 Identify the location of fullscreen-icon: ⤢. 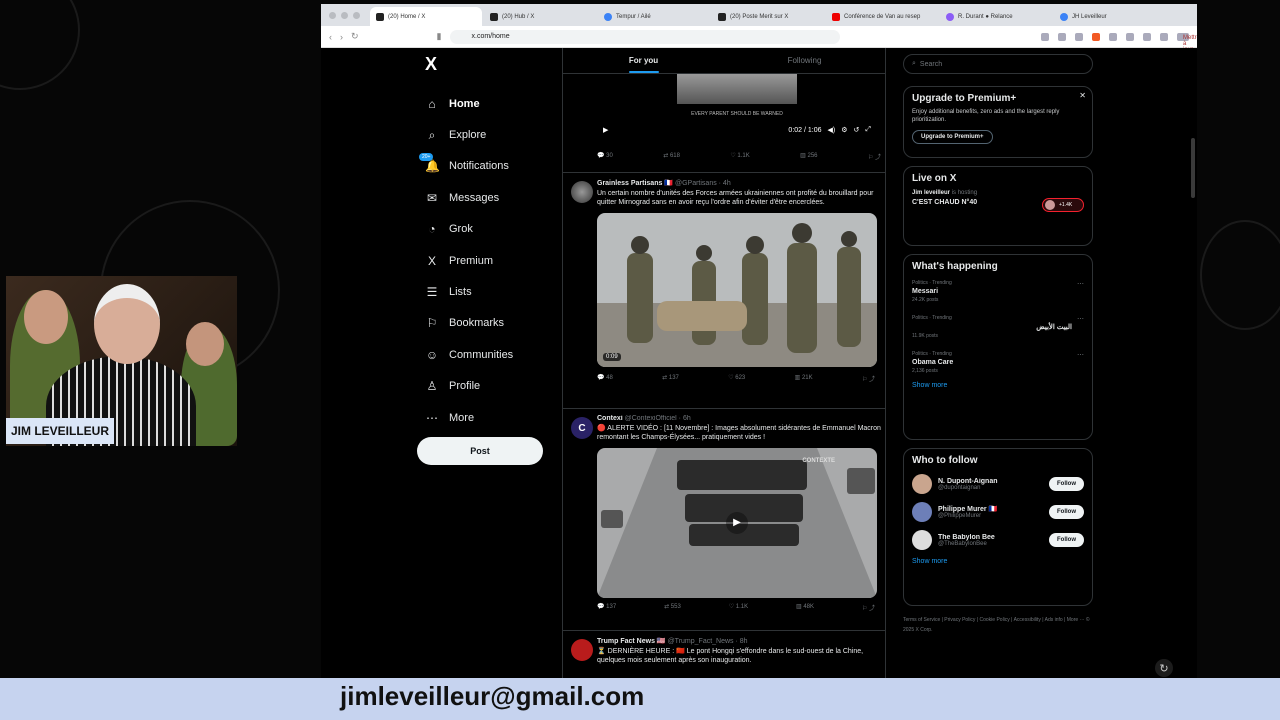
(868, 130).